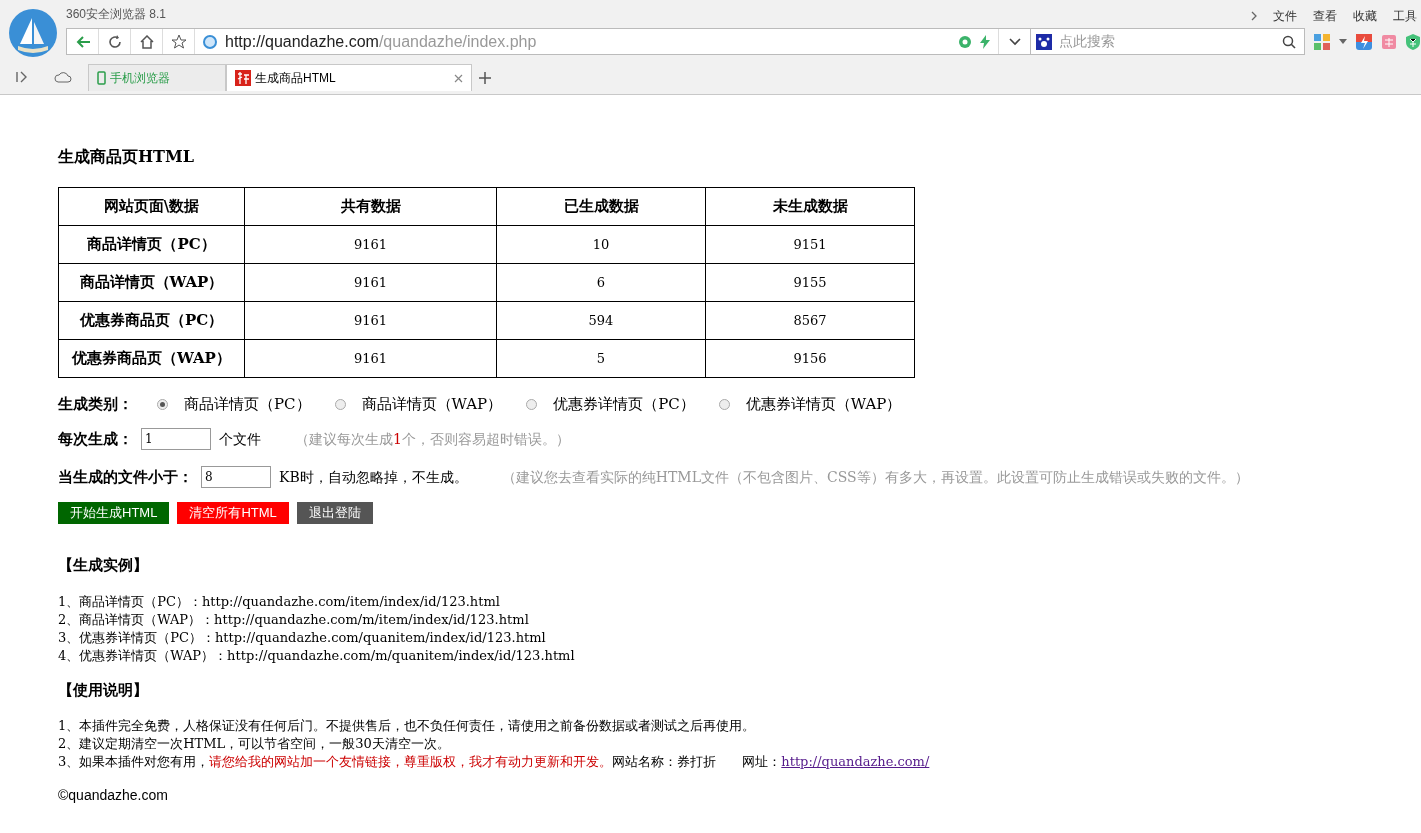 This screenshot has height=833, width=1421. Describe the element at coordinates (373, 477) in the screenshot. I see `unit-text: KB时，自动忽略掉，不生成。` at that location.